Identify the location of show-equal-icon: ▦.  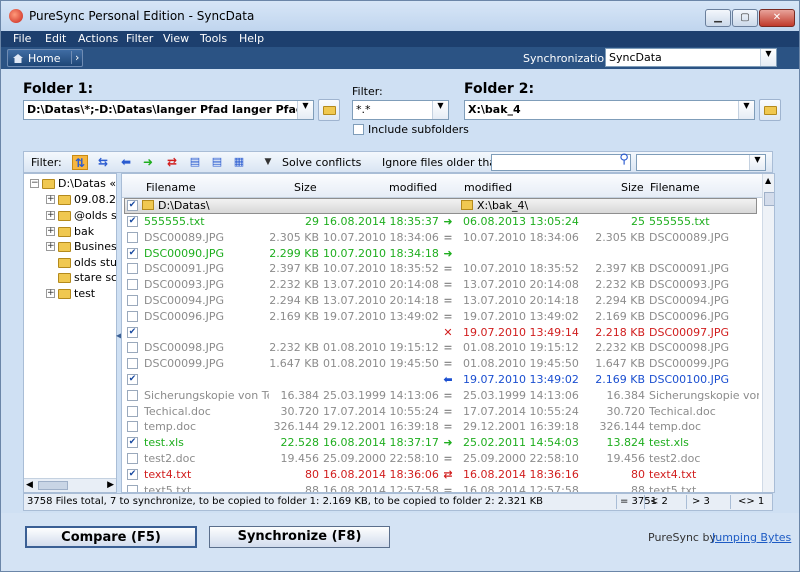
(239, 162).